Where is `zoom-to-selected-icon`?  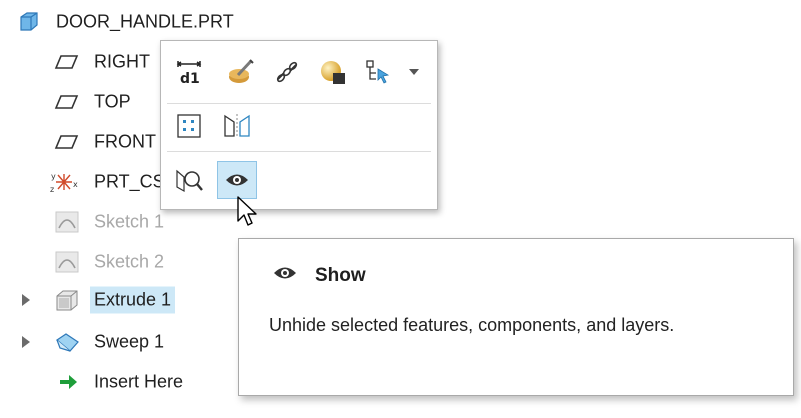 zoom-to-selected-icon is located at coordinates (189, 181).